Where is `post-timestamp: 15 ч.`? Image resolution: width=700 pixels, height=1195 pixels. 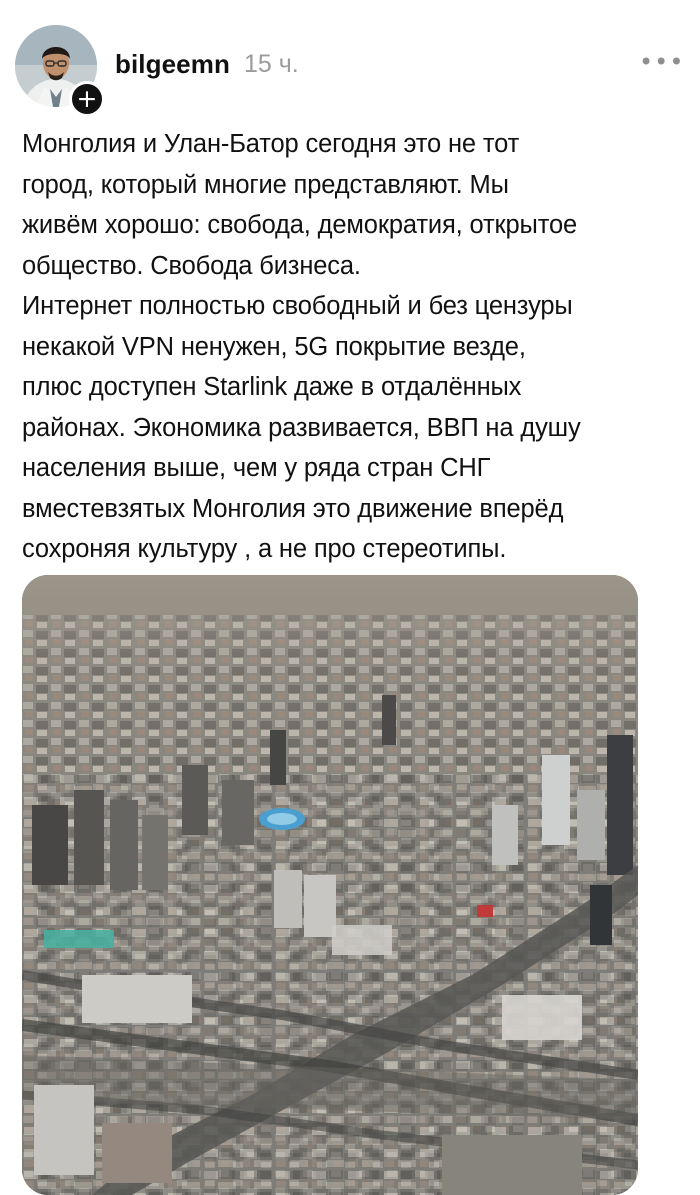 post-timestamp: 15 ч. is located at coordinates (271, 64).